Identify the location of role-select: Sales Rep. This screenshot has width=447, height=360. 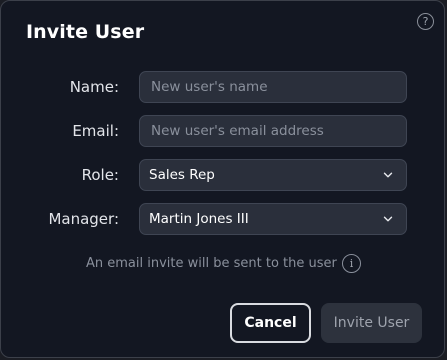
(273, 175).